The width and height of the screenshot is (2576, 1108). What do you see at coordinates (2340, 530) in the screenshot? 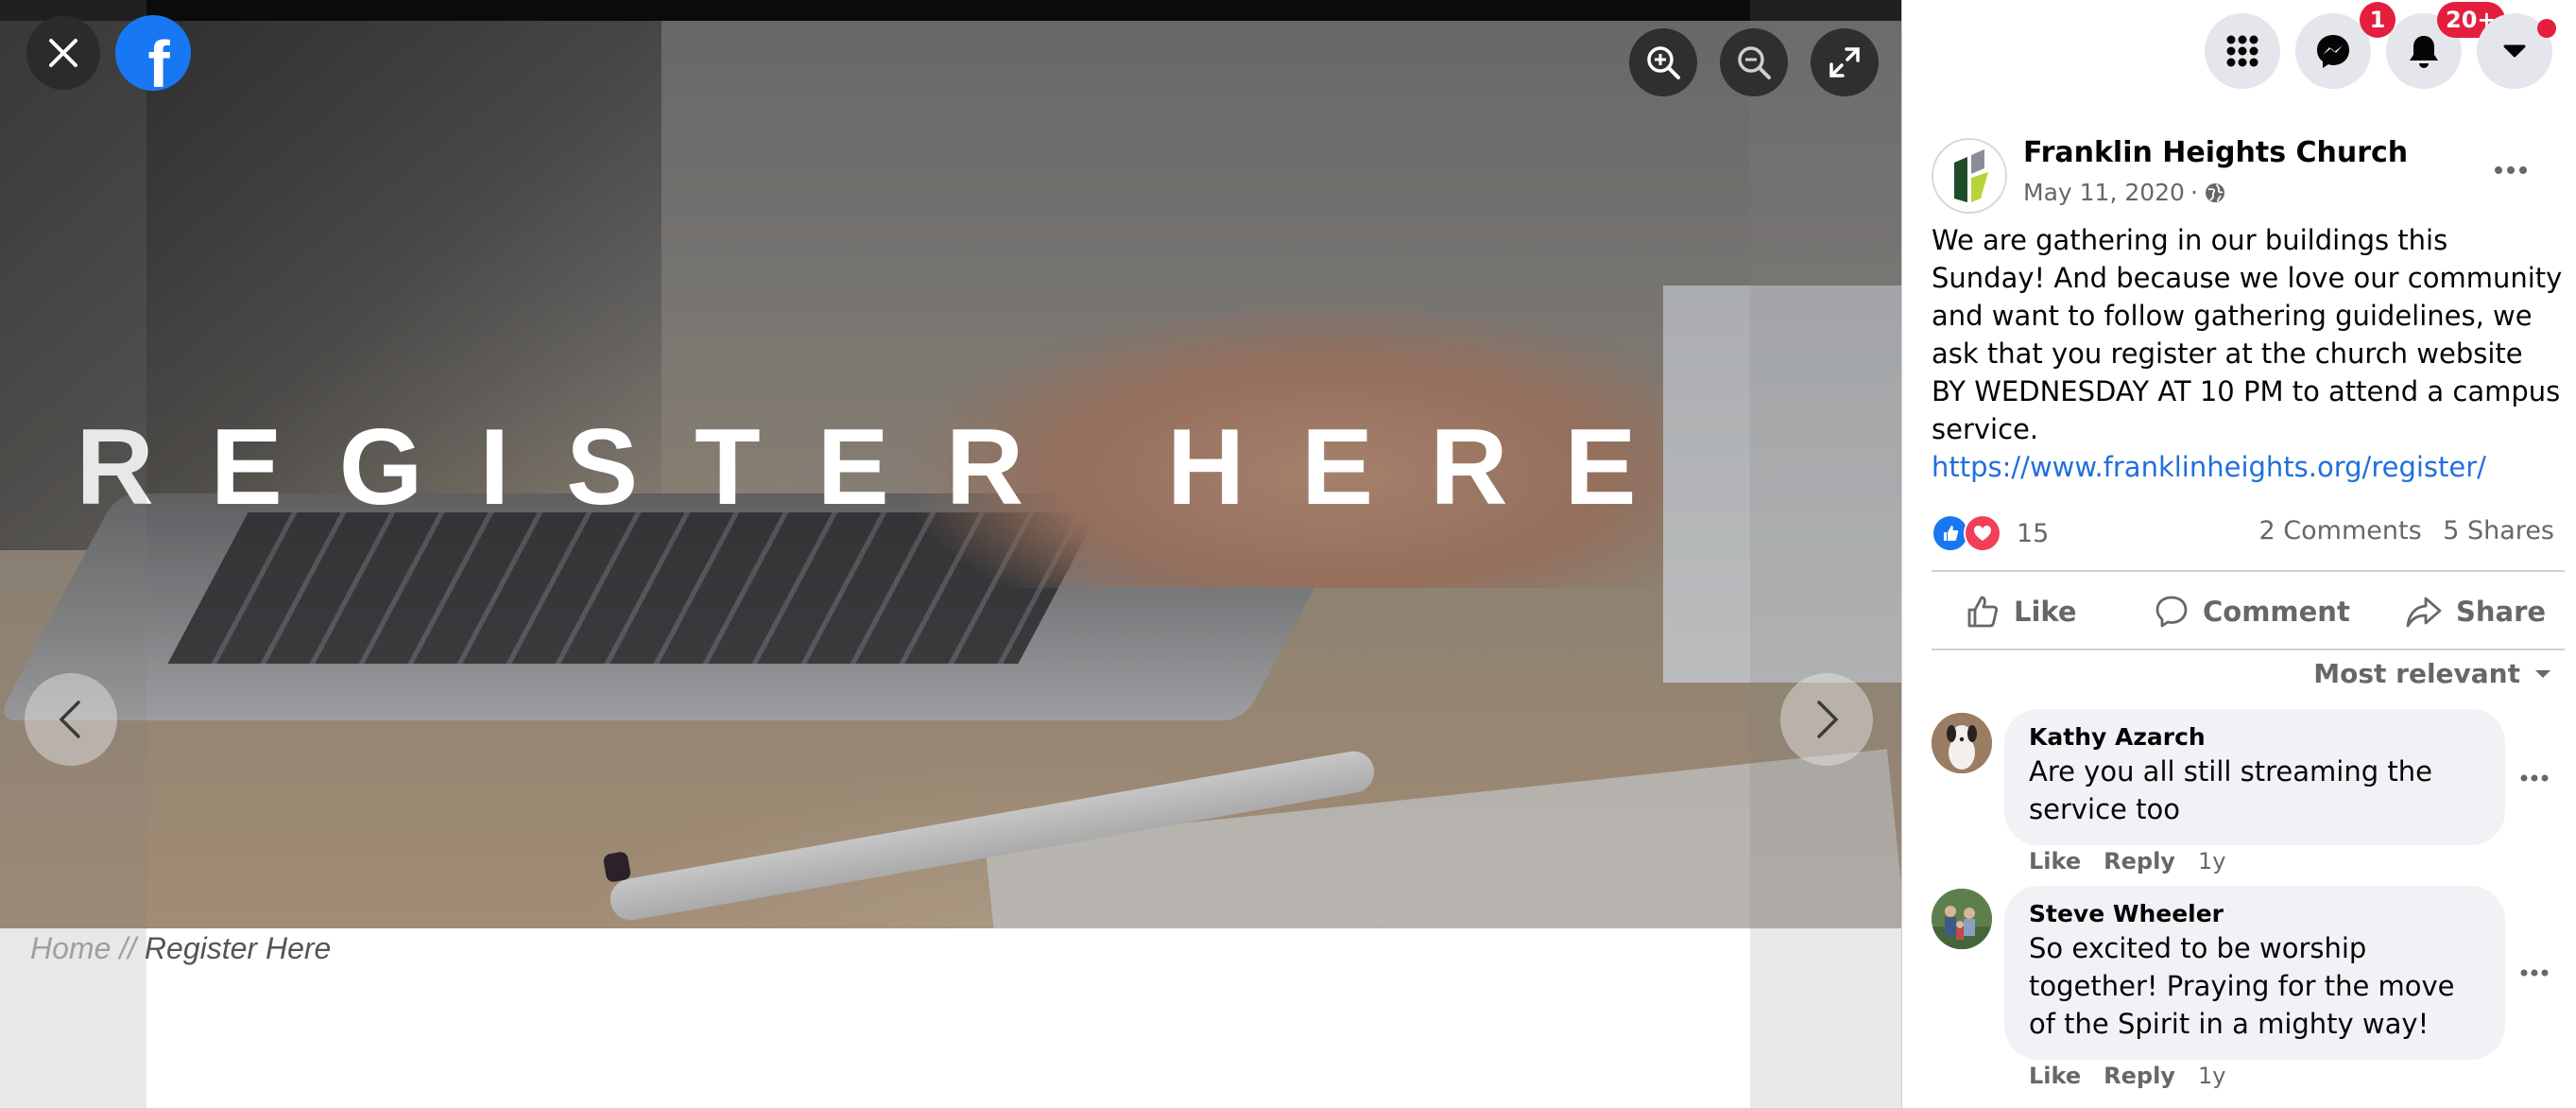
I see `comments-count: 2 Comments` at bounding box center [2340, 530].